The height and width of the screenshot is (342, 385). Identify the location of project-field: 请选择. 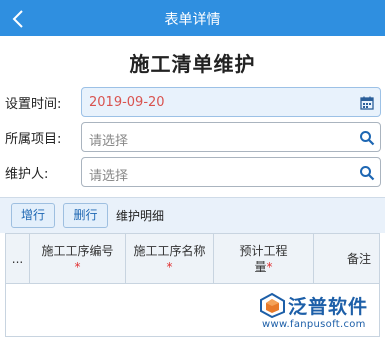
(231, 137).